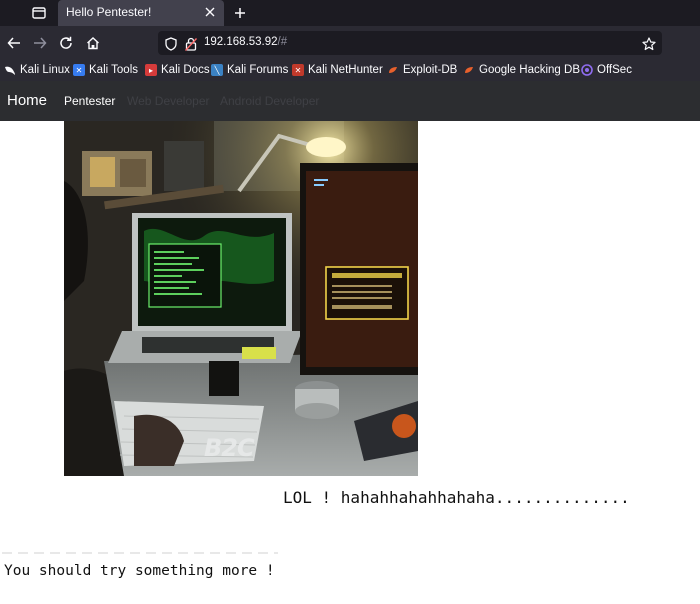 Image resolution: width=700 pixels, height=604 pixels. Describe the element at coordinates (185, 70) in the screenshot. I see `bookmark-label: Kali Docs` at that location.